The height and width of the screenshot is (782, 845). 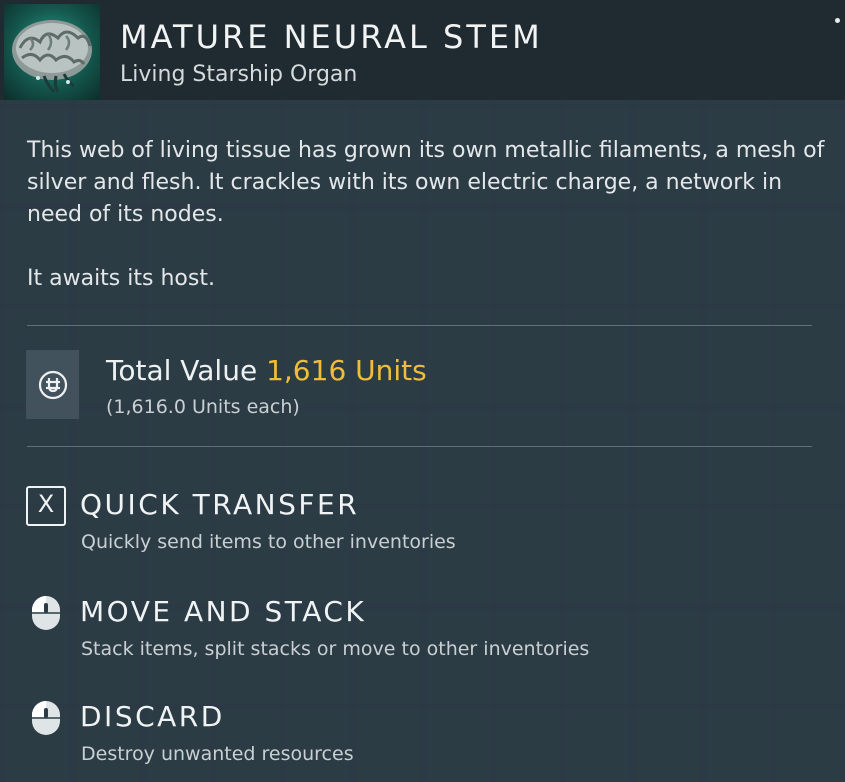 What do you see at coordinates (220, 504) in the screenshot?
I see `quick-transfer-title: QUICK TRANSFER` at bounding box center [220, 504].